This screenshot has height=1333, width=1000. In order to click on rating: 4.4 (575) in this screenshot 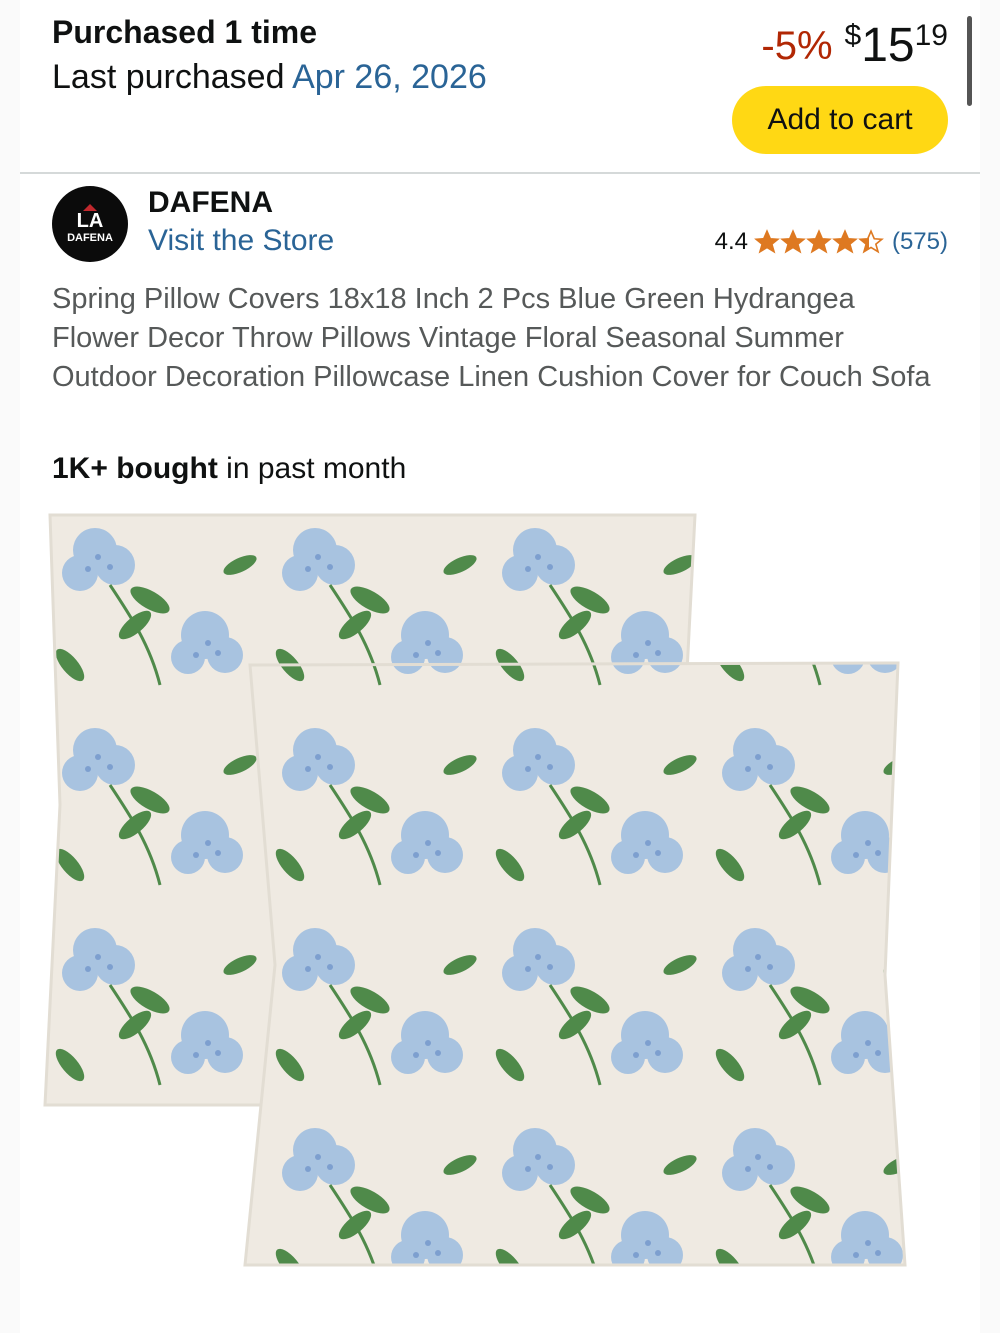, I will do `click(831, 242)`.